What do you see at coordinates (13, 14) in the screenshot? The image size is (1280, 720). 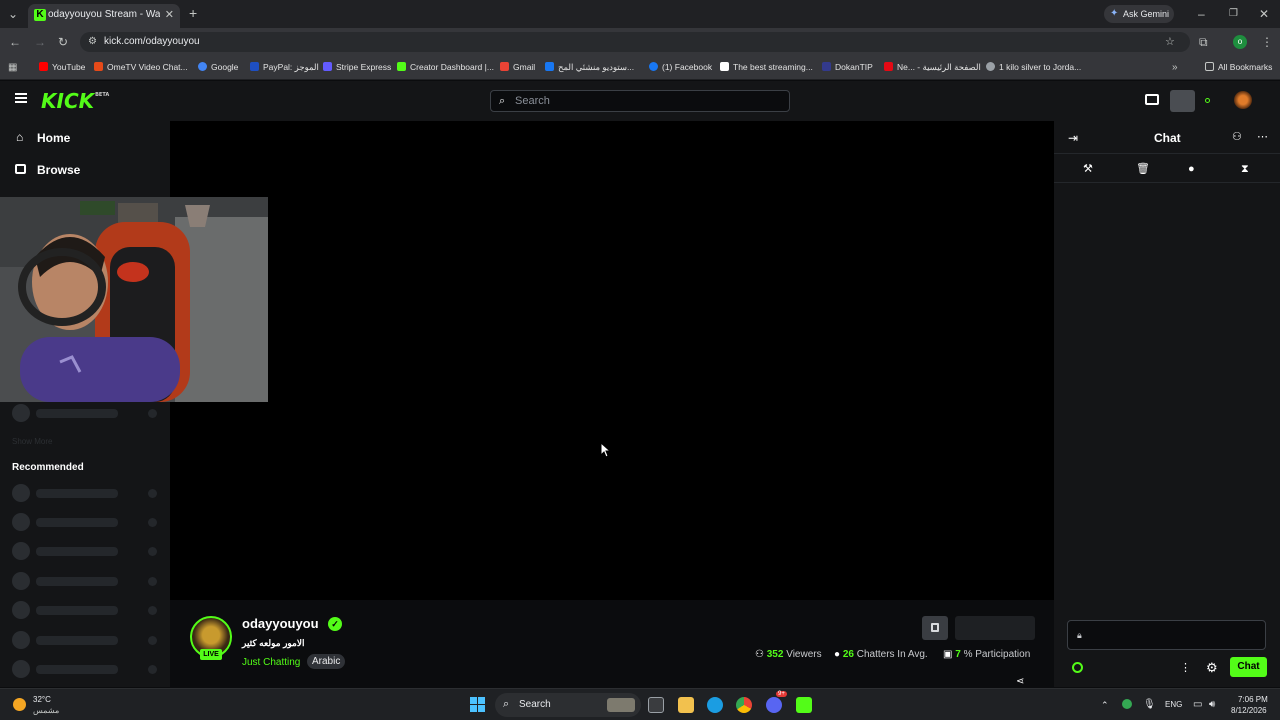 I see `tab-search-icon: ⌄` at bounding box center [13, 14].